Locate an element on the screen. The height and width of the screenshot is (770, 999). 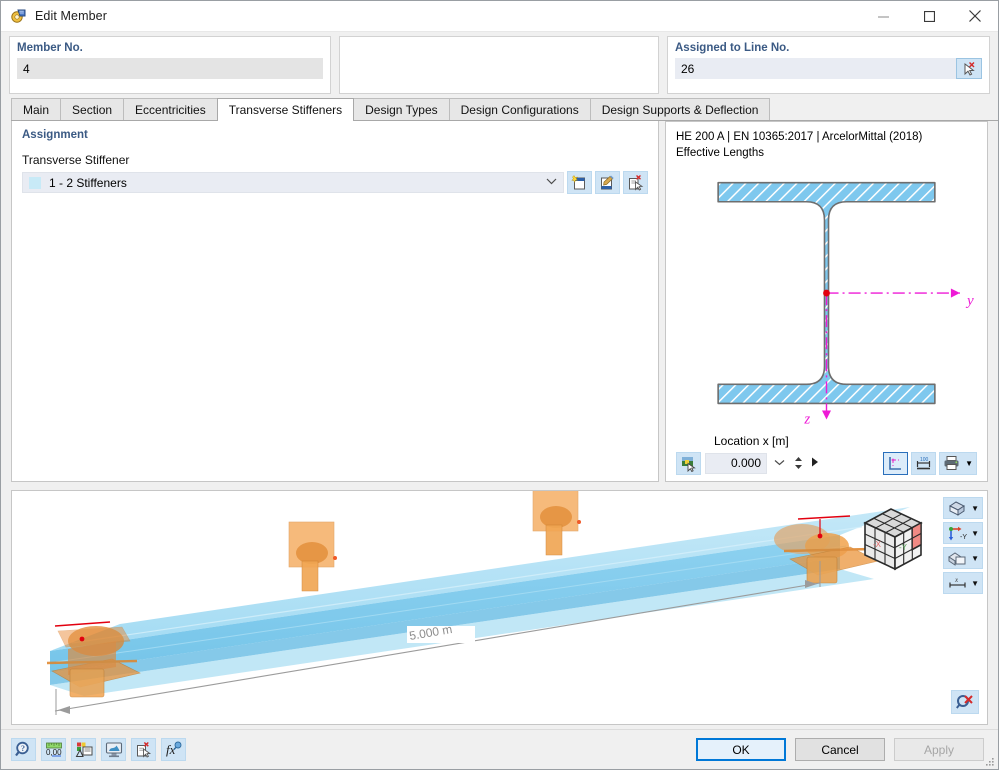
tab-label: Design Supports & Deflection is located at coordinates (680, 109).